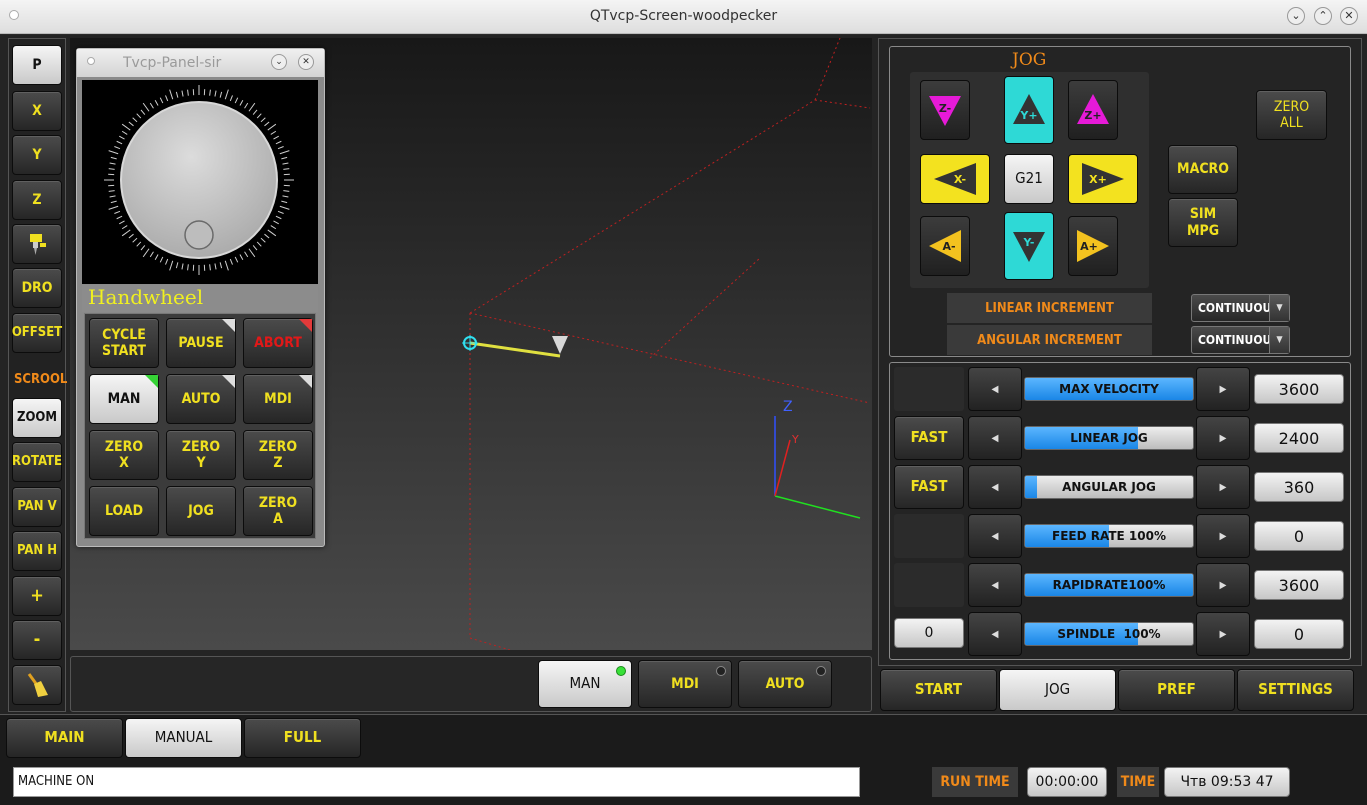 This screenshot has height=805, width=1367. Describe the element at coordinates (124, 511) in the screenshot. I see `load-button: LOAD` at that location.